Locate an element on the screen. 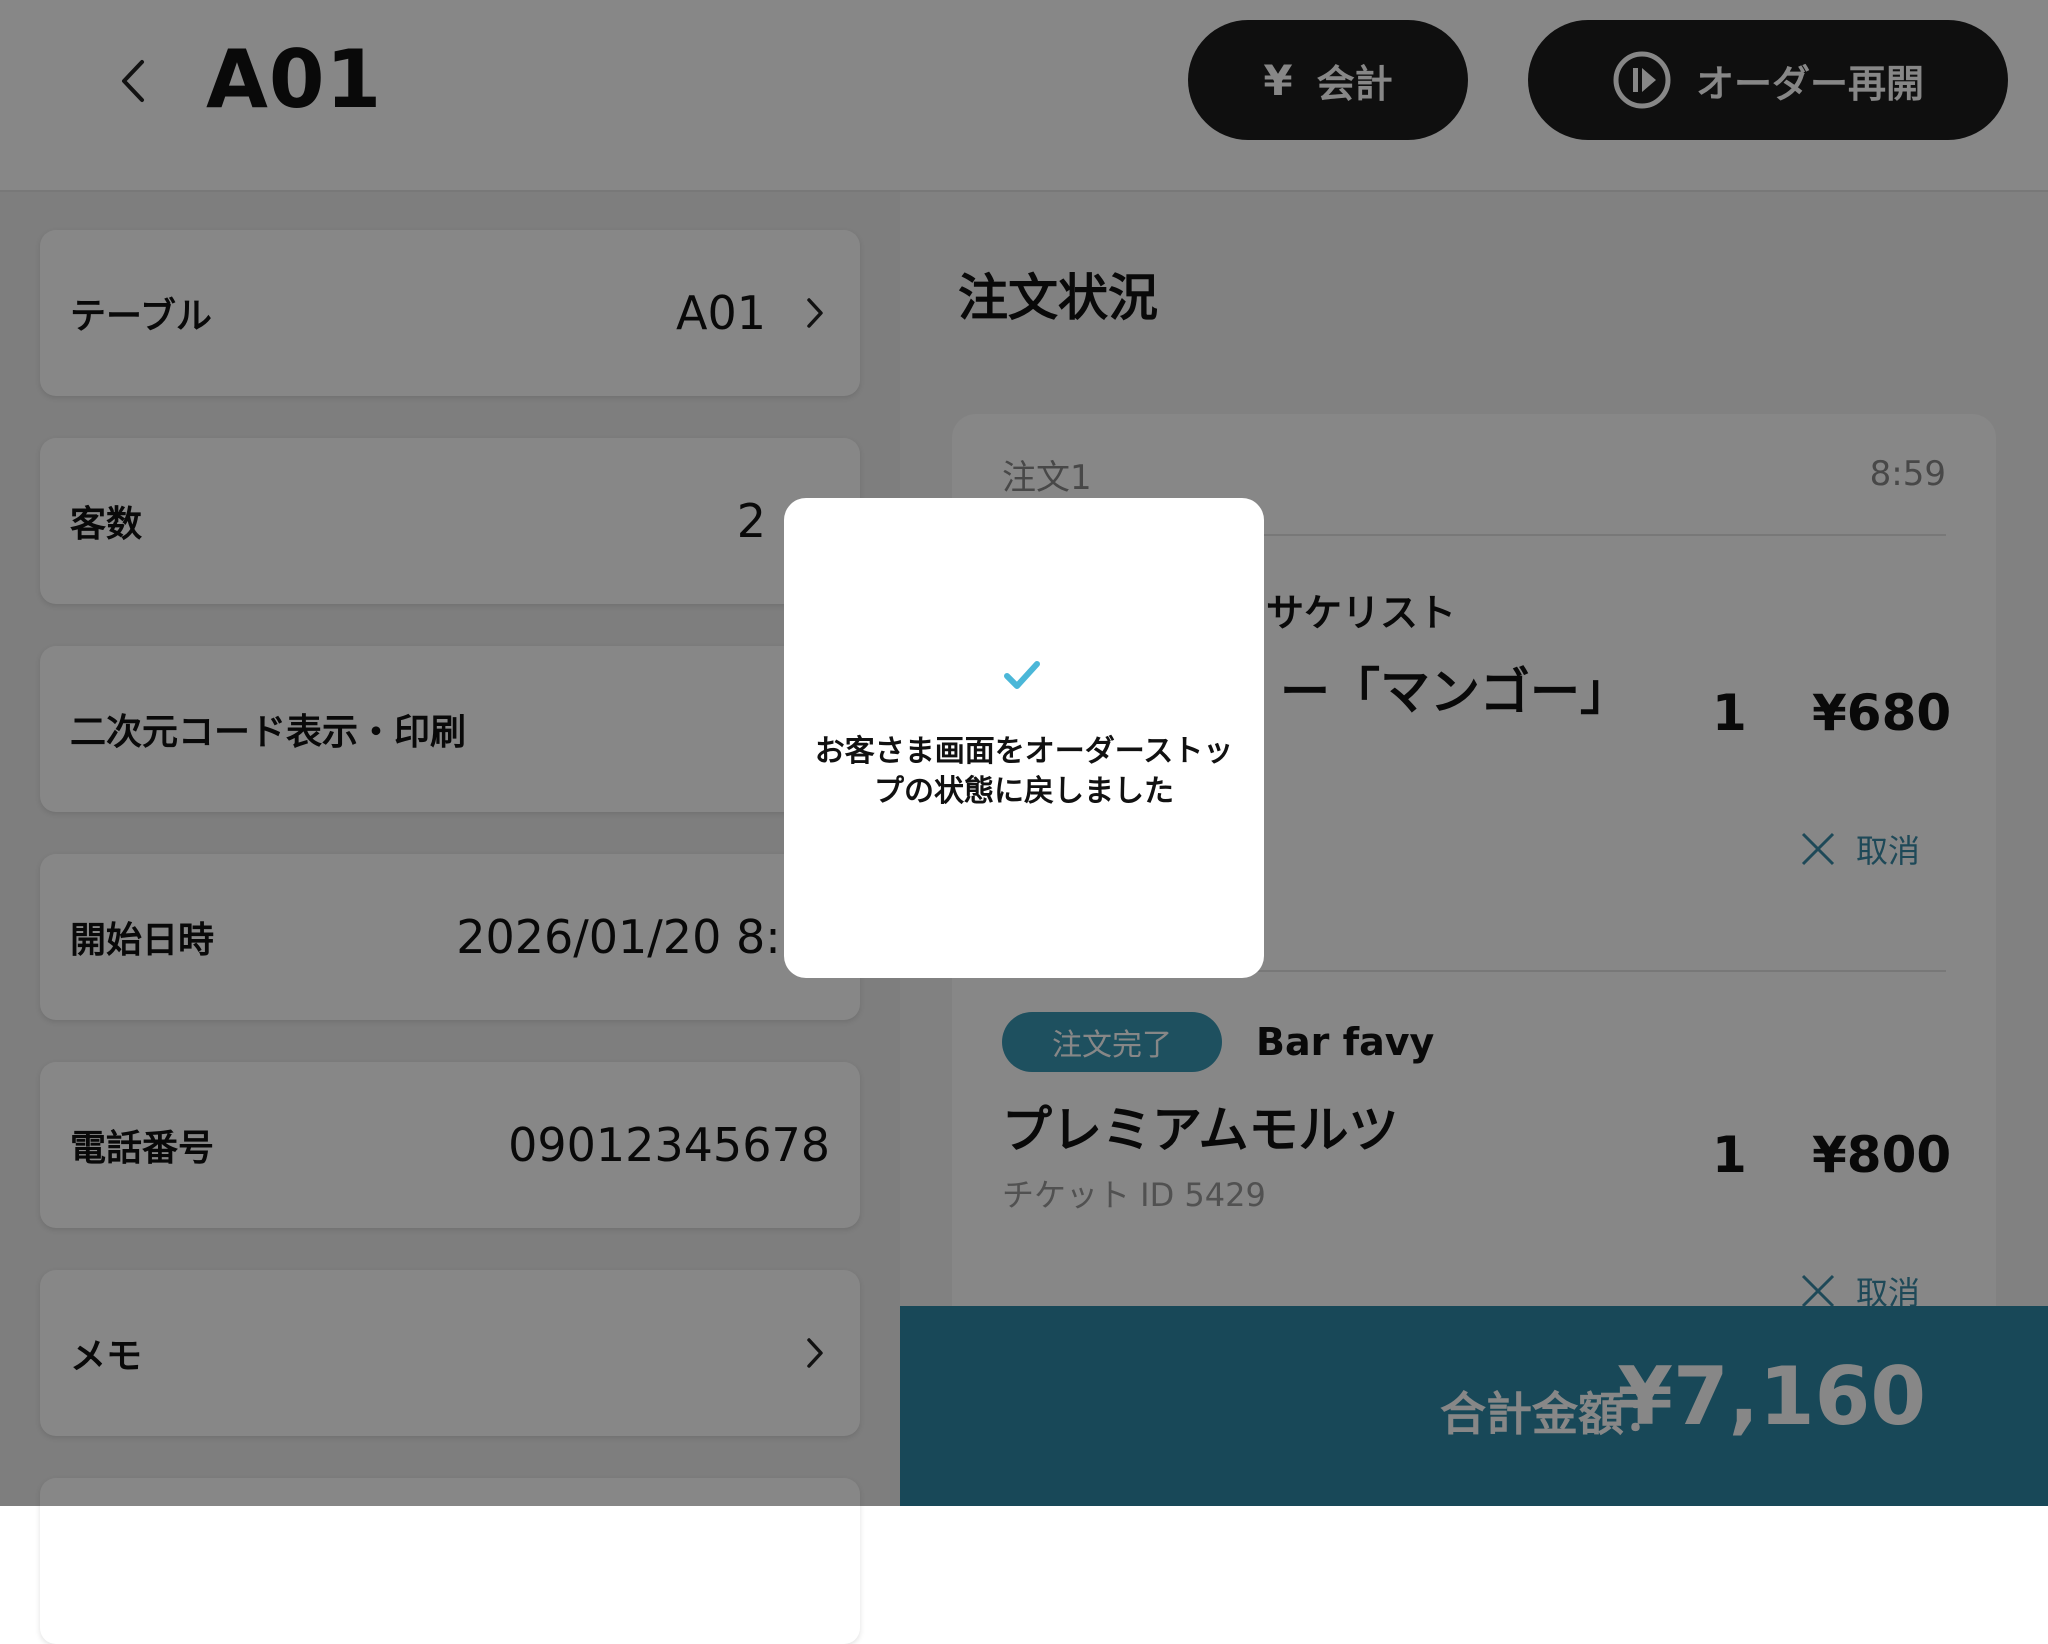 The image size is (2048, 1644). confirmation-dialog: お客さま画面をオーダーストップの状態に戻しました is located at coordinates (1024, 738).